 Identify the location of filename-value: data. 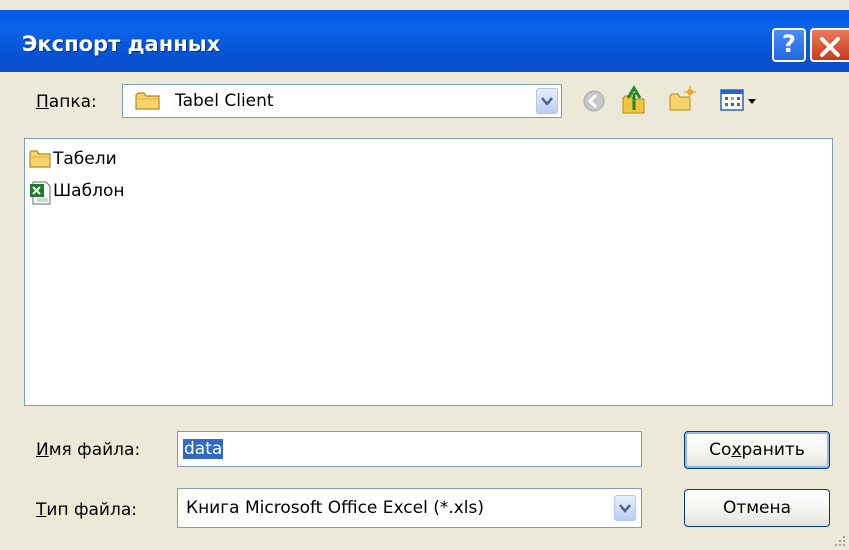
(203, 449).